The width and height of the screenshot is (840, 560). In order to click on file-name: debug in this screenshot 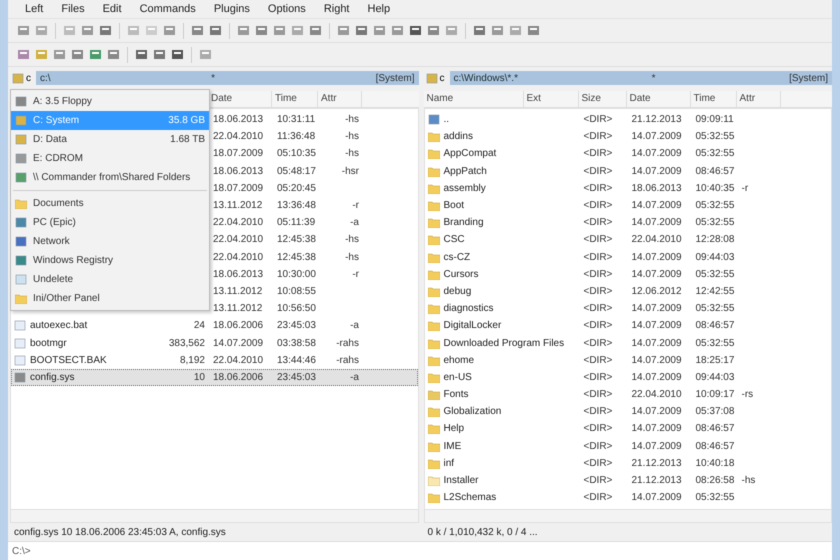, I will do `click(502, 291)`.